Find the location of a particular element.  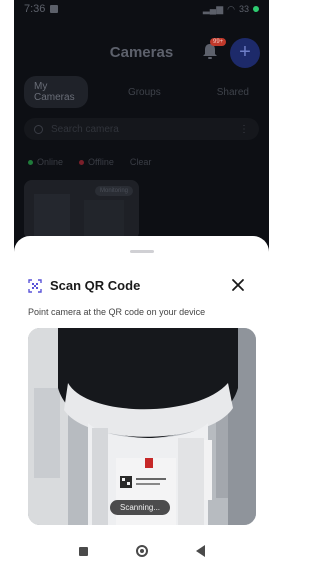

filter-clear: Clear is located at coordinates (141, 162).